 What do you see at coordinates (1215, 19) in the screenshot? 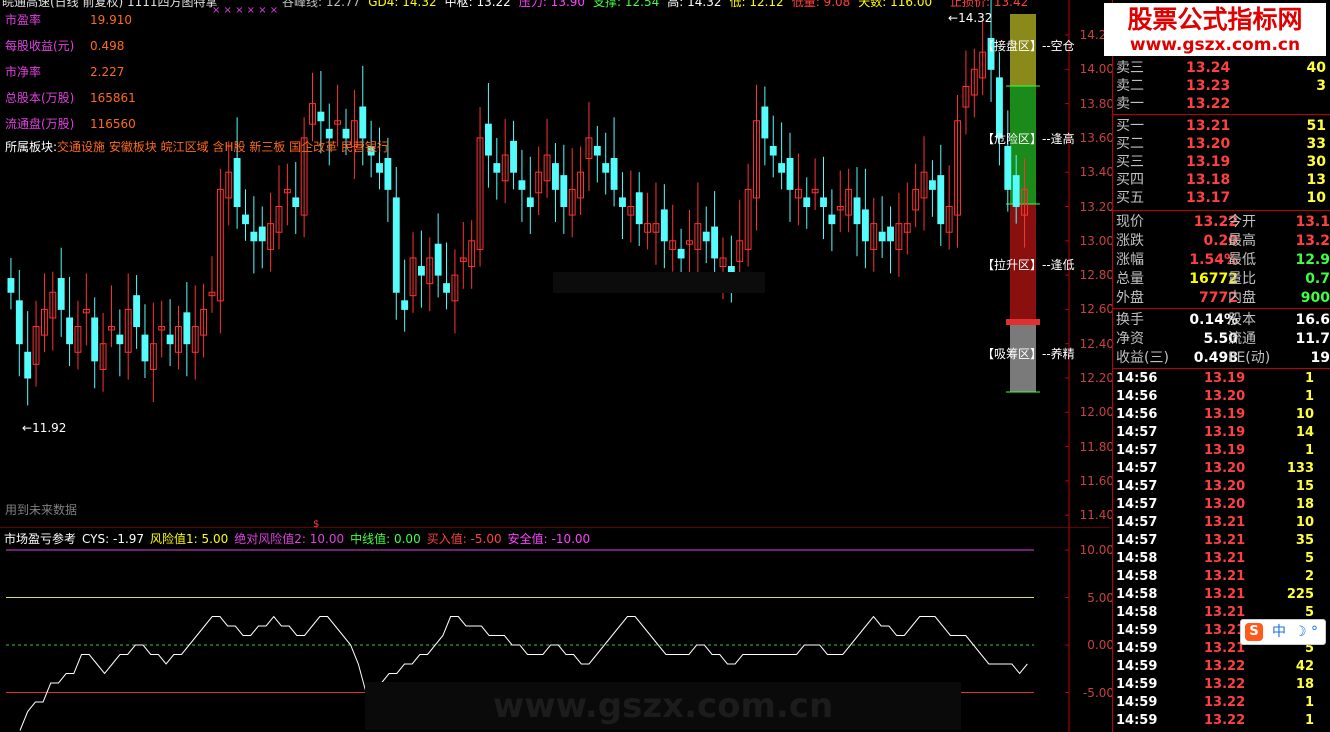
I see `brand-name: 股票公式指标网` at bounding box center [1215, 19].